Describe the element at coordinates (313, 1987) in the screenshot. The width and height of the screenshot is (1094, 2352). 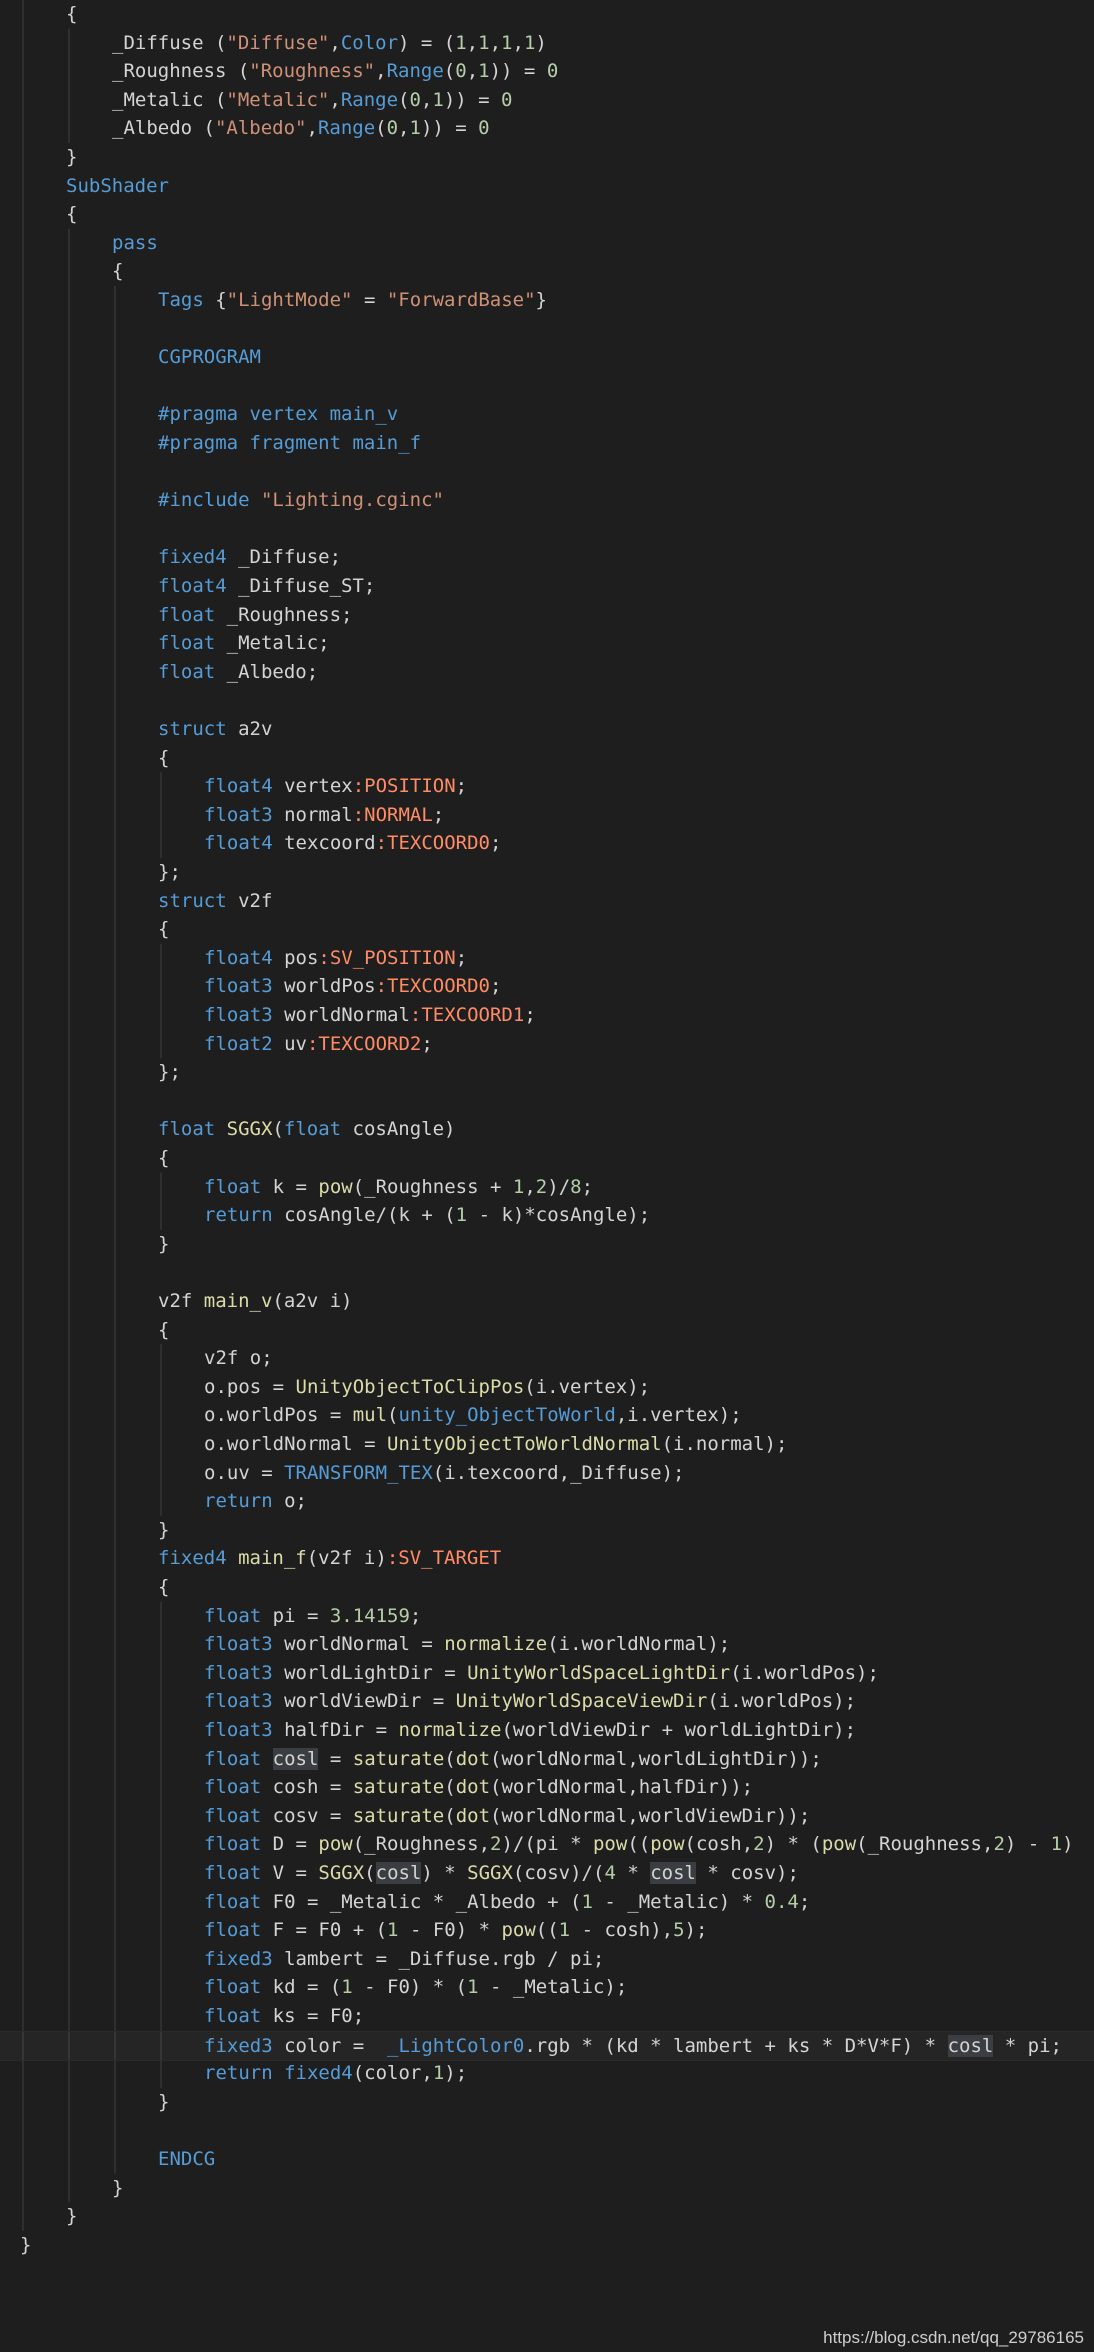
I see `code-line: float kd = (1 - F0) * (1 - _Metalic);` at that location.